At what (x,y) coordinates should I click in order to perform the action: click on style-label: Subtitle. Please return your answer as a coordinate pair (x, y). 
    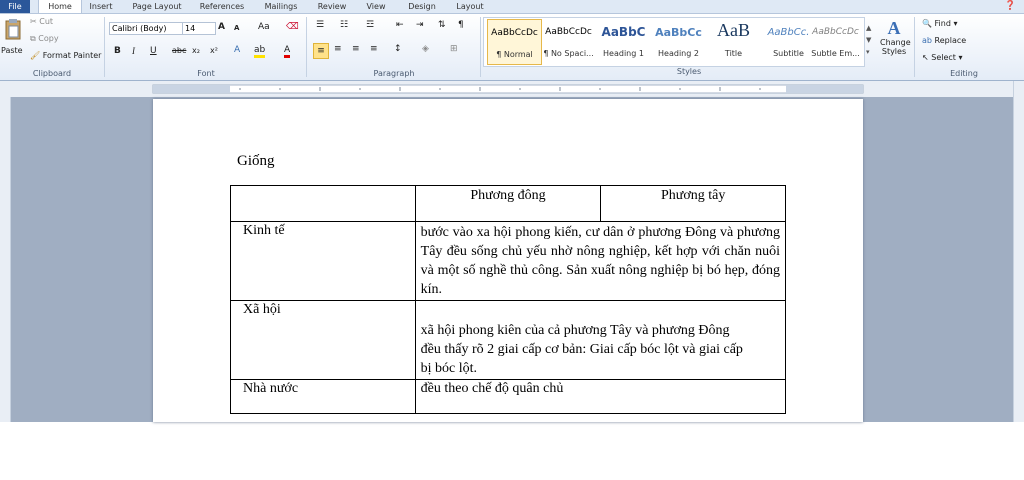
    Looking at the image, I should click on (788, 53).